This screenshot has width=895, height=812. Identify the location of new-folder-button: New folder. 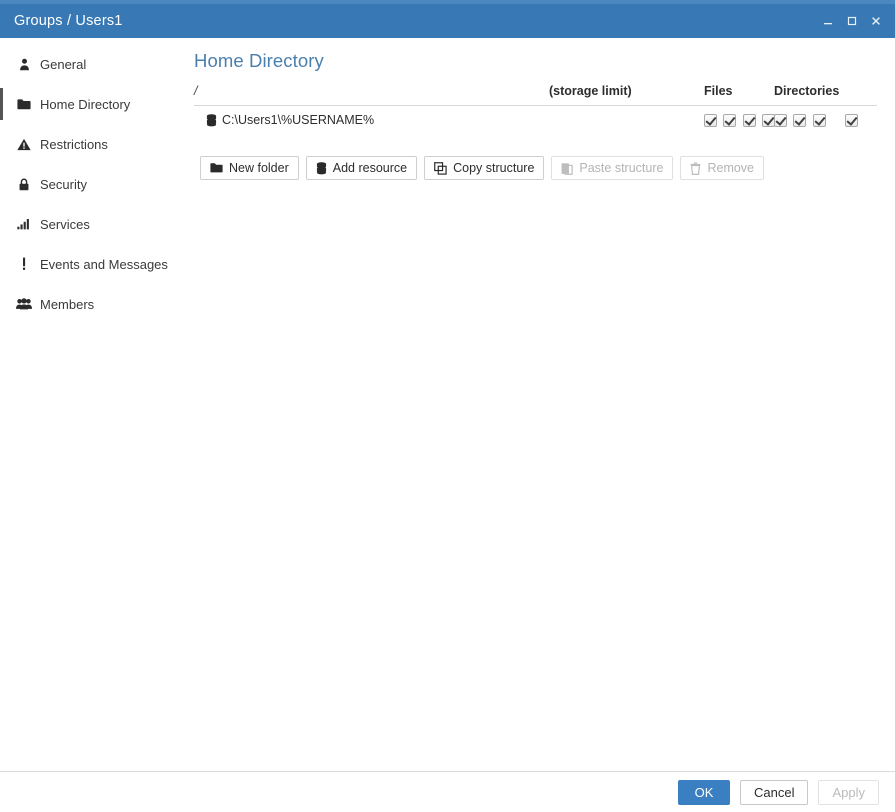
(249, 168).